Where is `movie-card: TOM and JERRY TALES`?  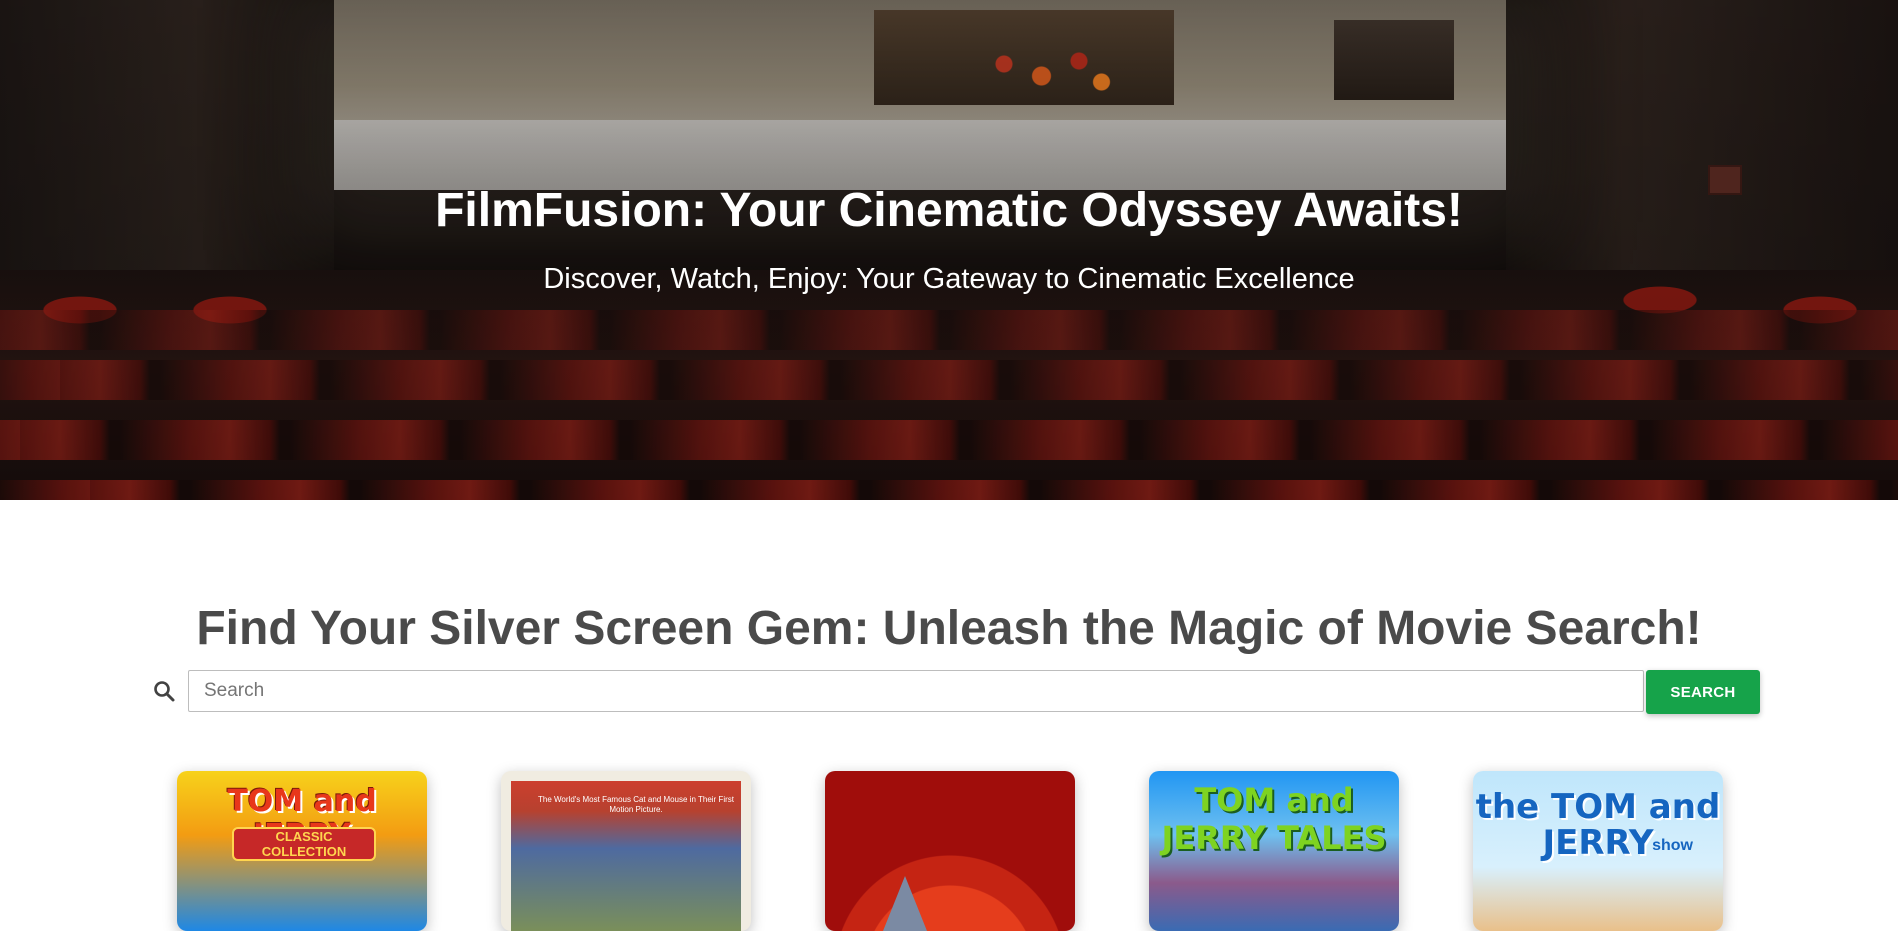 movie-card: TOM and JERRY TALES is located at coordinates (1274, 851).